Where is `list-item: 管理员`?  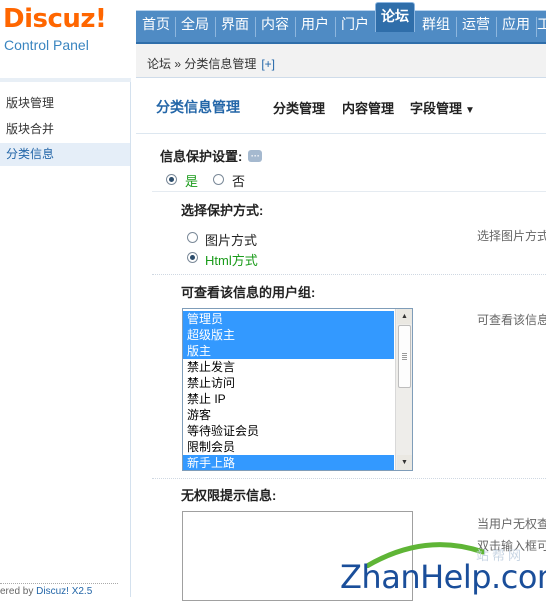
list-item: 管理员 is located at coordinates (288, 319).